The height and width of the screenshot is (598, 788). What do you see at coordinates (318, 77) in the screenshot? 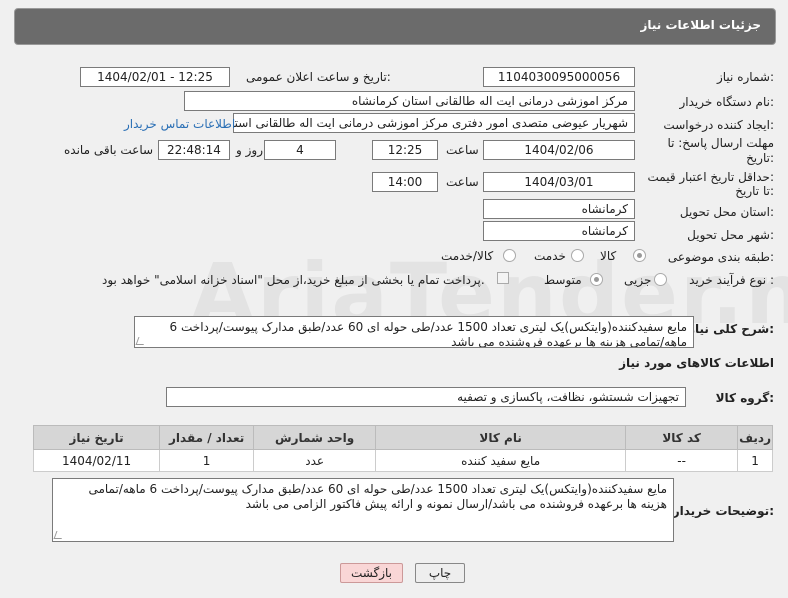
I see `announce-label: تاریخ و ساعت اعلان عمومی:` at bounding box center [318, 77].